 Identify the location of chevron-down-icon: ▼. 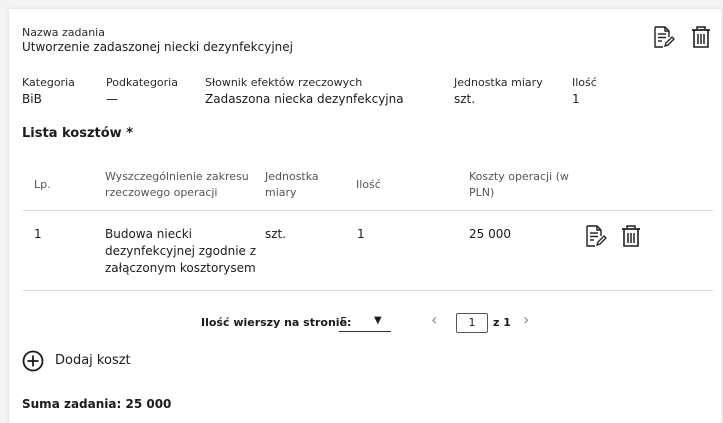
(378, 320).